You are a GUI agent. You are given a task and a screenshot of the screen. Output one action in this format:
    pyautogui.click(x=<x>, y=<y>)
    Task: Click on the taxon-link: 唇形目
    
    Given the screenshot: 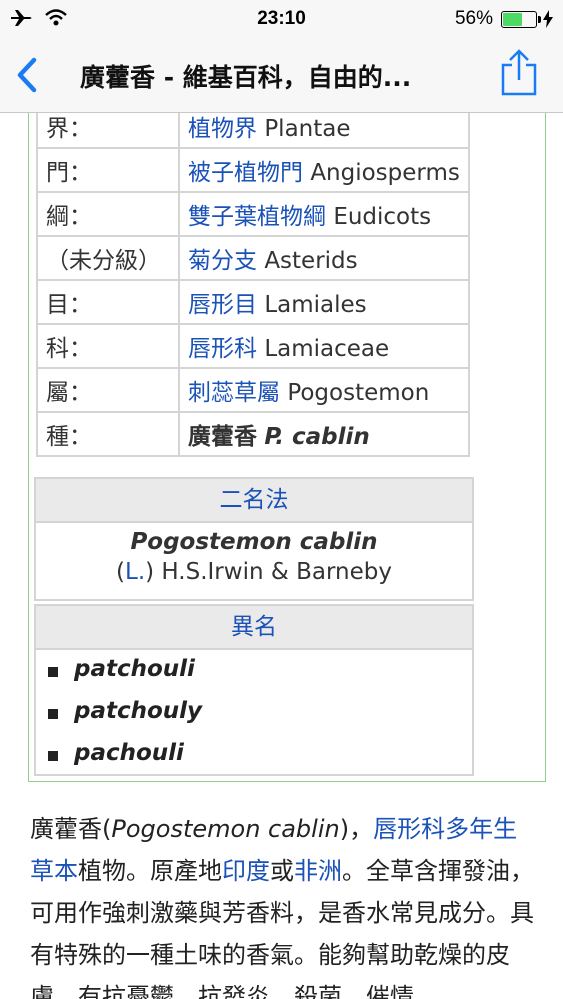 What is the action you would take?
    pyautogui.click(x=222, y=305)
    